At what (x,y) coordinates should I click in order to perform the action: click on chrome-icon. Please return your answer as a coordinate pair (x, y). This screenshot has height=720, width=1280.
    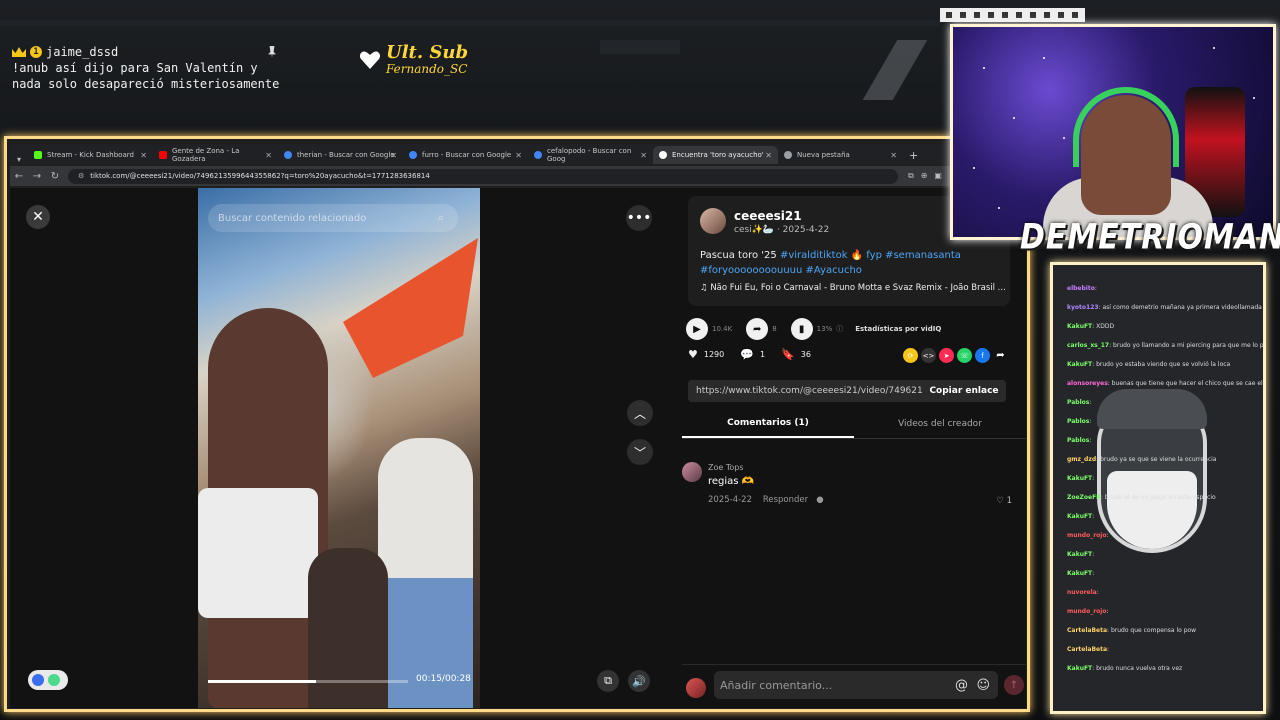
    Looking at the image, I should click on (788, 155).